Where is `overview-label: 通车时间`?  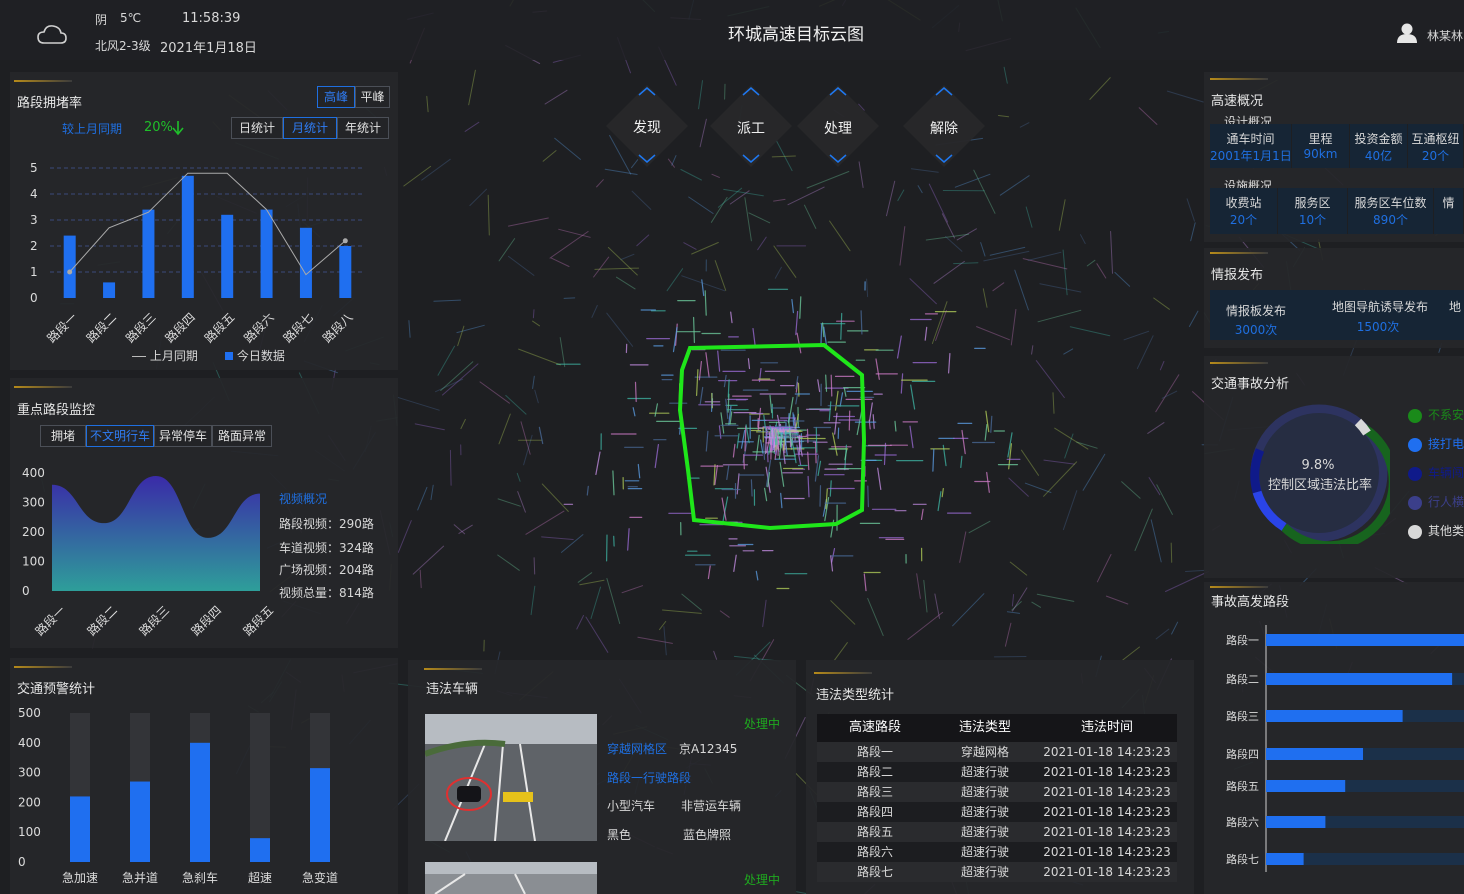
overview-label: 通车时间 is located at coordinates (1250, 139).